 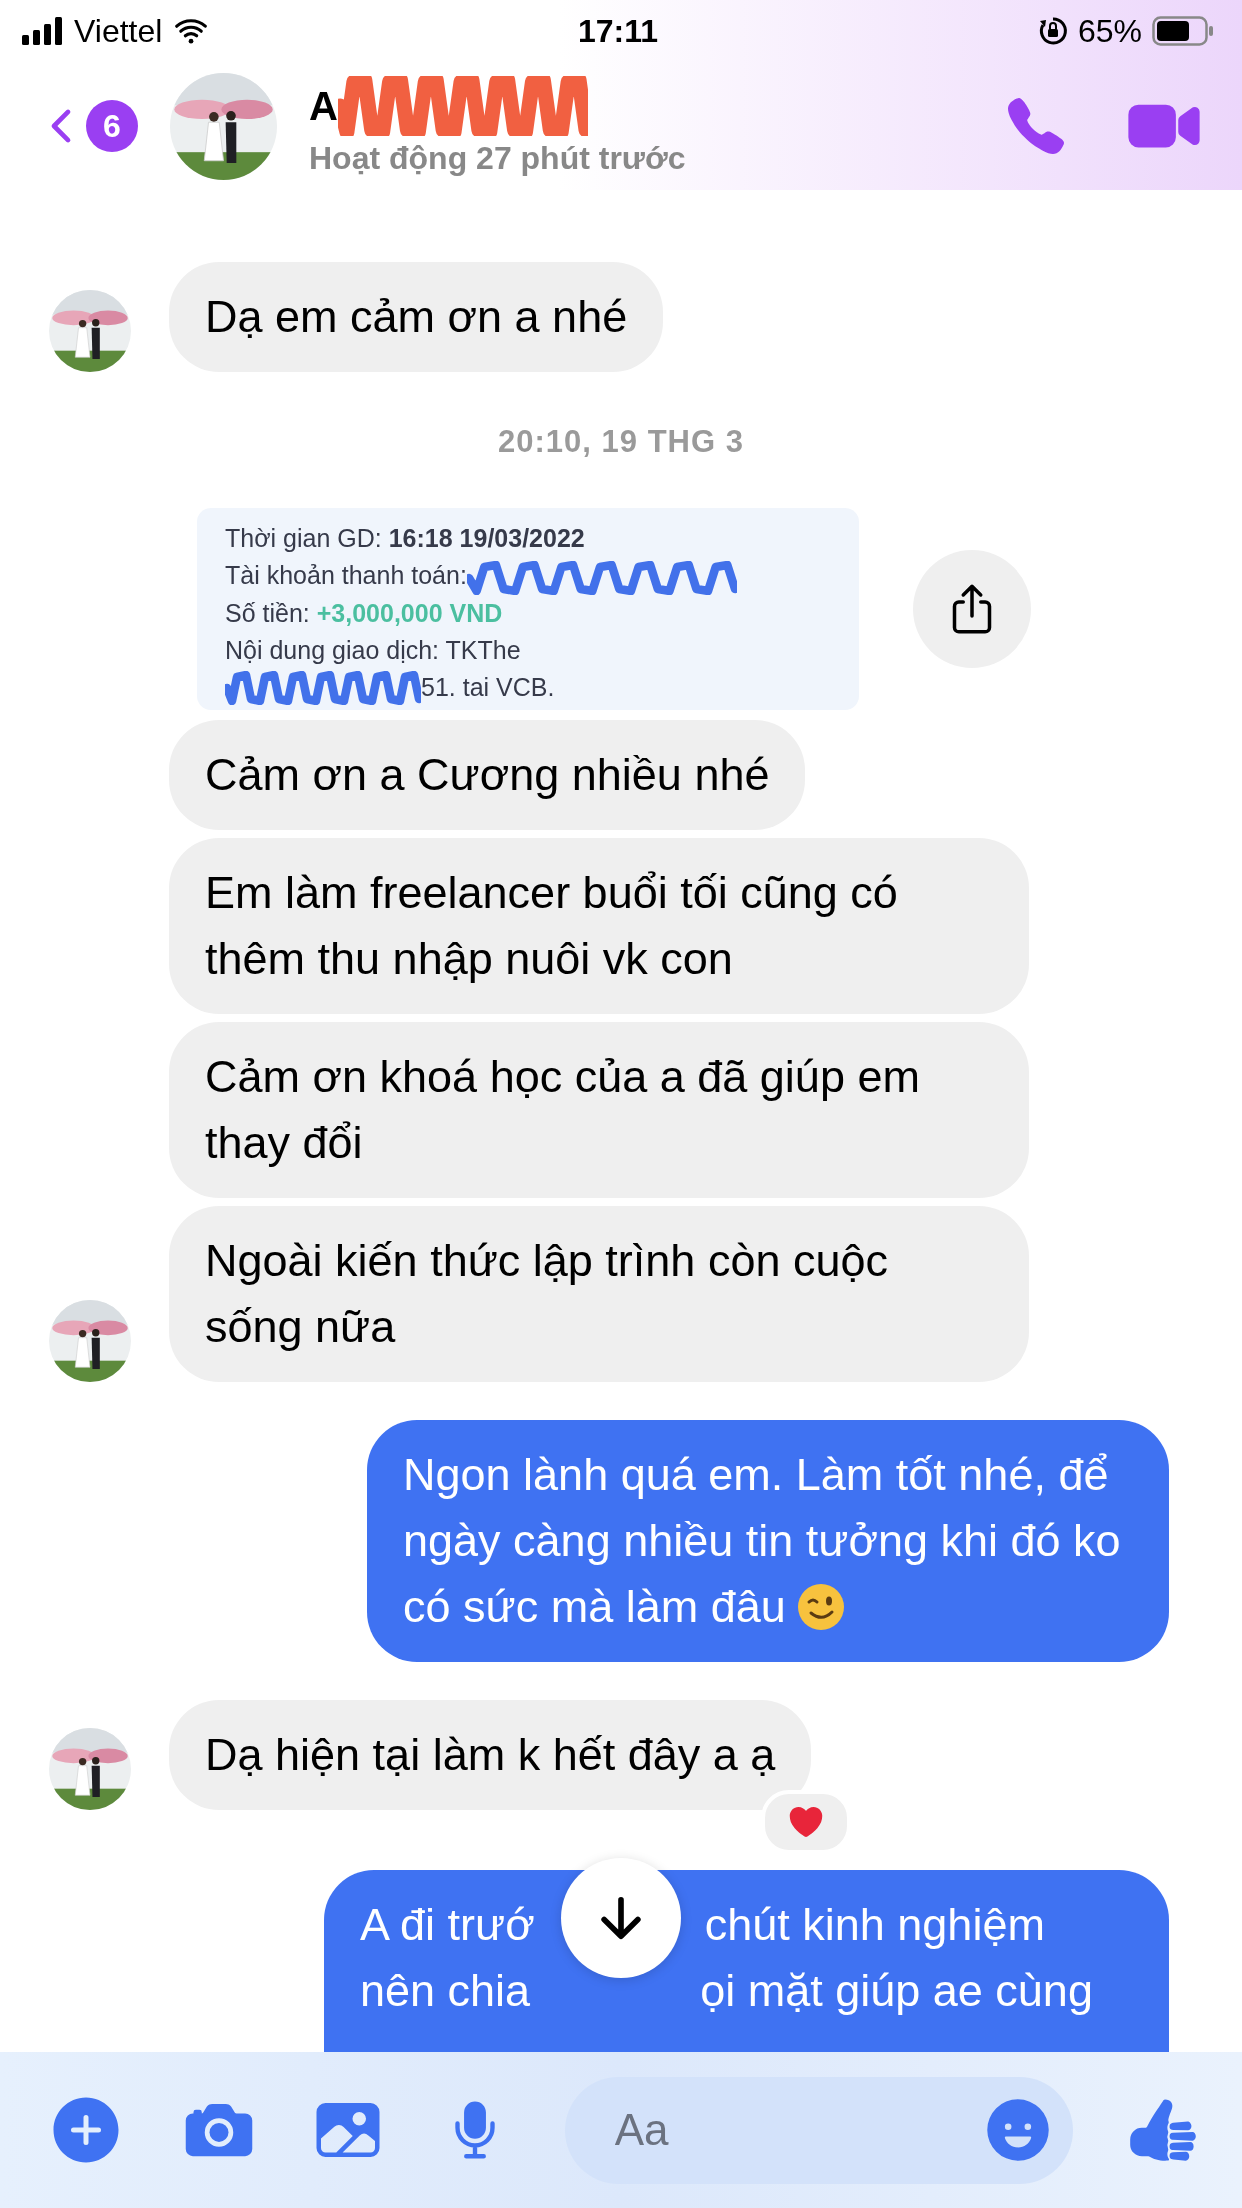 What do you see at coordinates (405, 538) in the screenshot?
I see `receipt-line: Thời gian GD: 16:18 19/03/2022` at bounding box center [405, 538].